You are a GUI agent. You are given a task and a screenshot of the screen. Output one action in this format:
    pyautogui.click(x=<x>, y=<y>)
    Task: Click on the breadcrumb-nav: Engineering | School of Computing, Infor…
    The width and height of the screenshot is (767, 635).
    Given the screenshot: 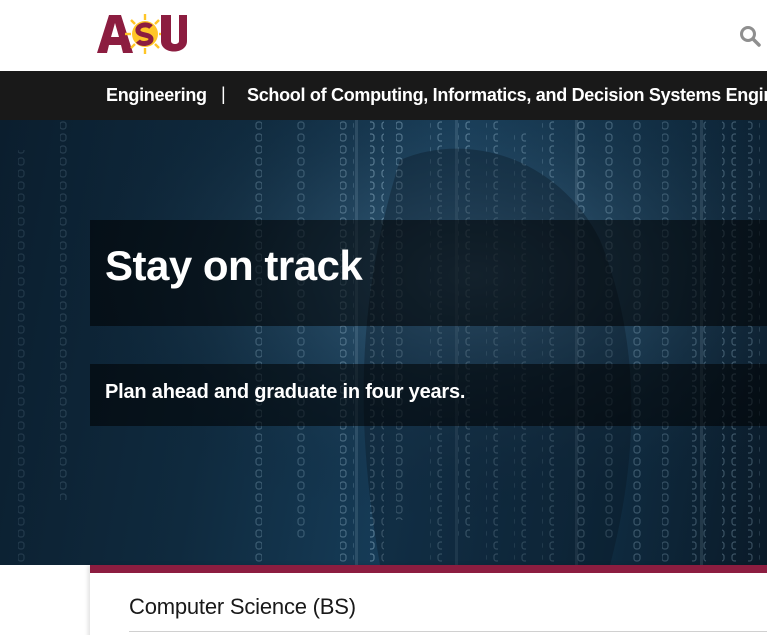 What is the action you would take?
    pyautogui.click(x=383, y=95)
    